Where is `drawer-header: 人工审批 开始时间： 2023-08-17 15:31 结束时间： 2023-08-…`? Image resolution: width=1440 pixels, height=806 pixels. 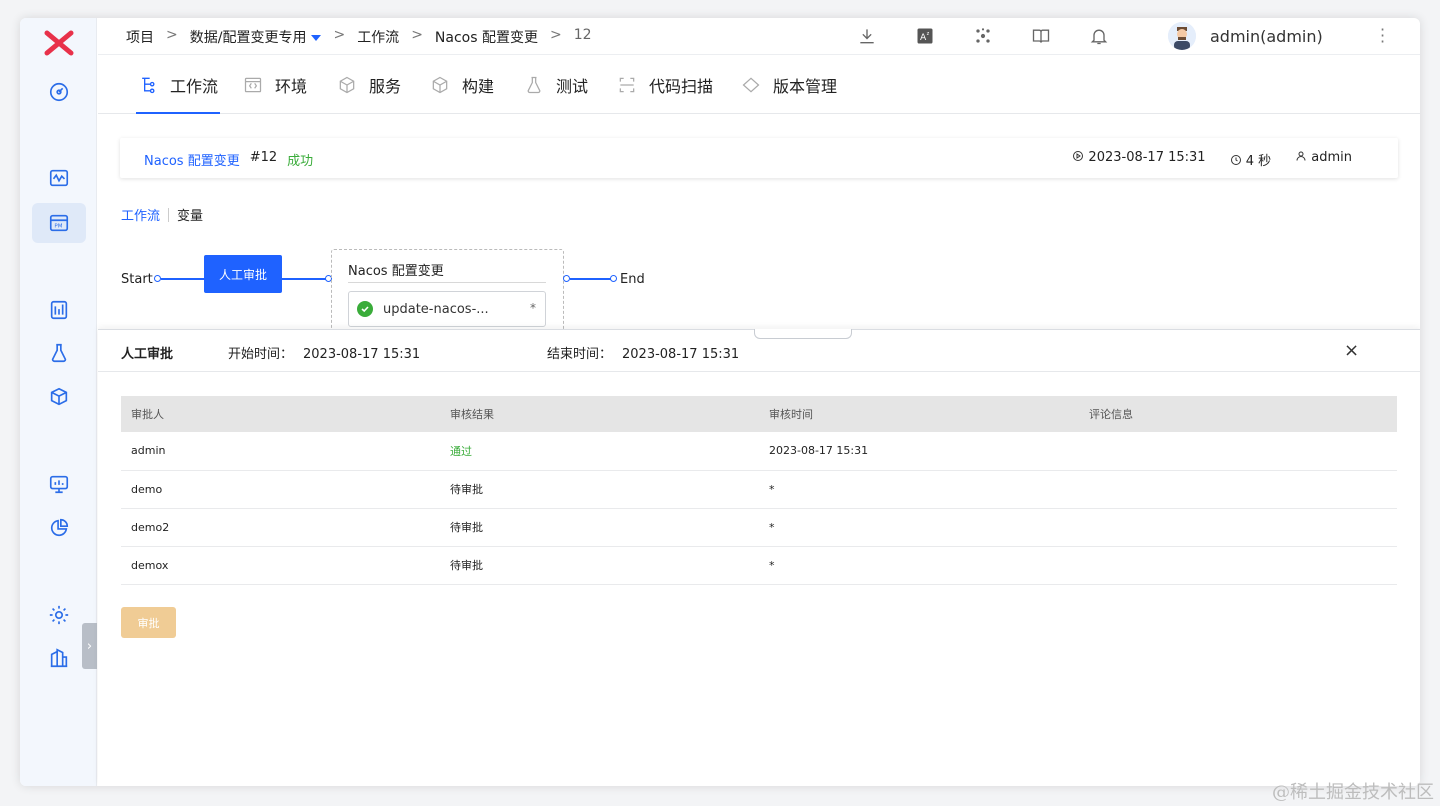
drawer-header: 人工审批 开始时间： 2023-08-17 15:31 结束时间： 2023-08-… is located at coordinates (759, 351).